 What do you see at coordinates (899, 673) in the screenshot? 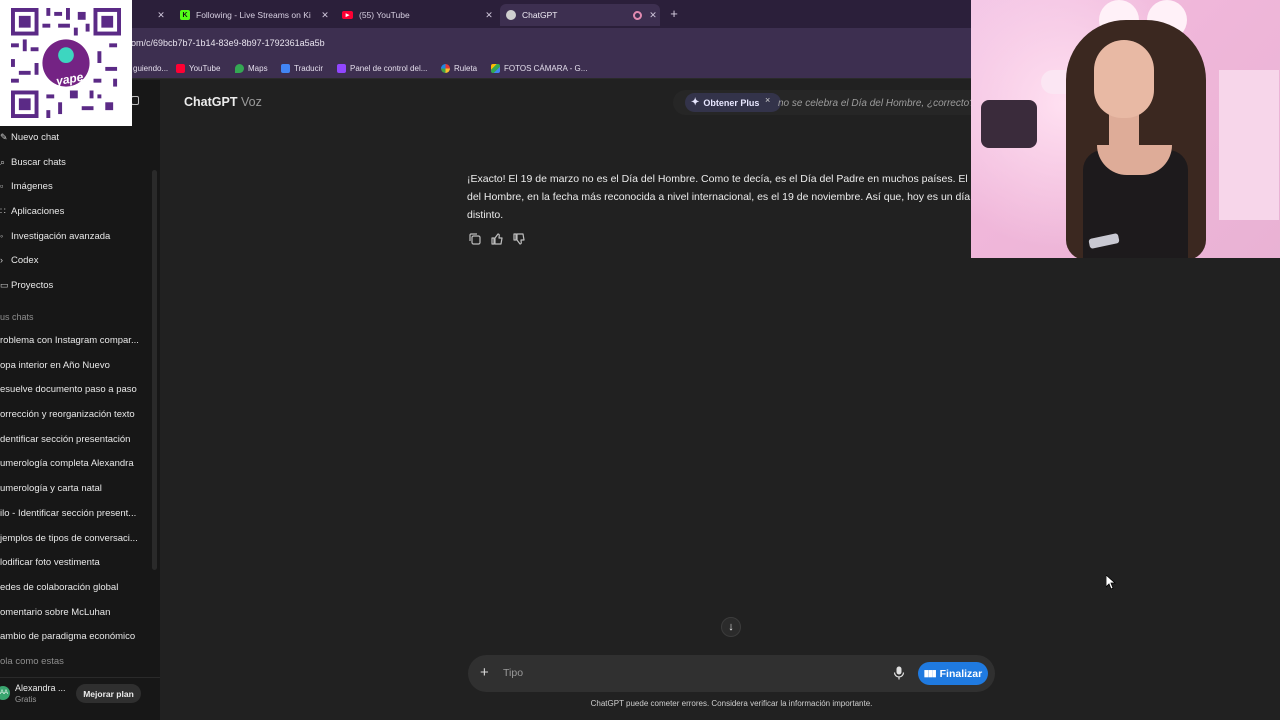
I see `microphone-icon` at bounding box center [899, 673].